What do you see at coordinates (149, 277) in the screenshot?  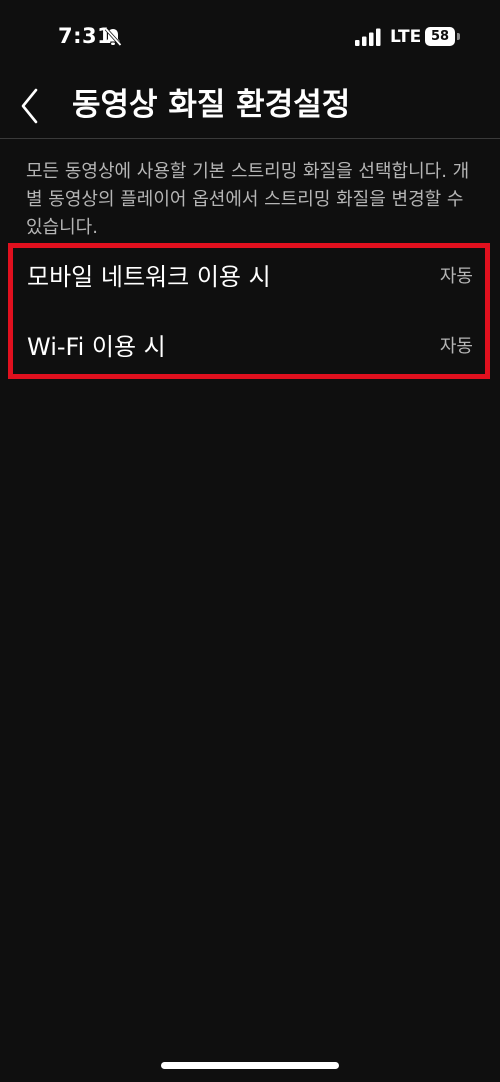 I see `setting-label: 모바일 네트워크 이용 시` at bounding box center [149, 277].